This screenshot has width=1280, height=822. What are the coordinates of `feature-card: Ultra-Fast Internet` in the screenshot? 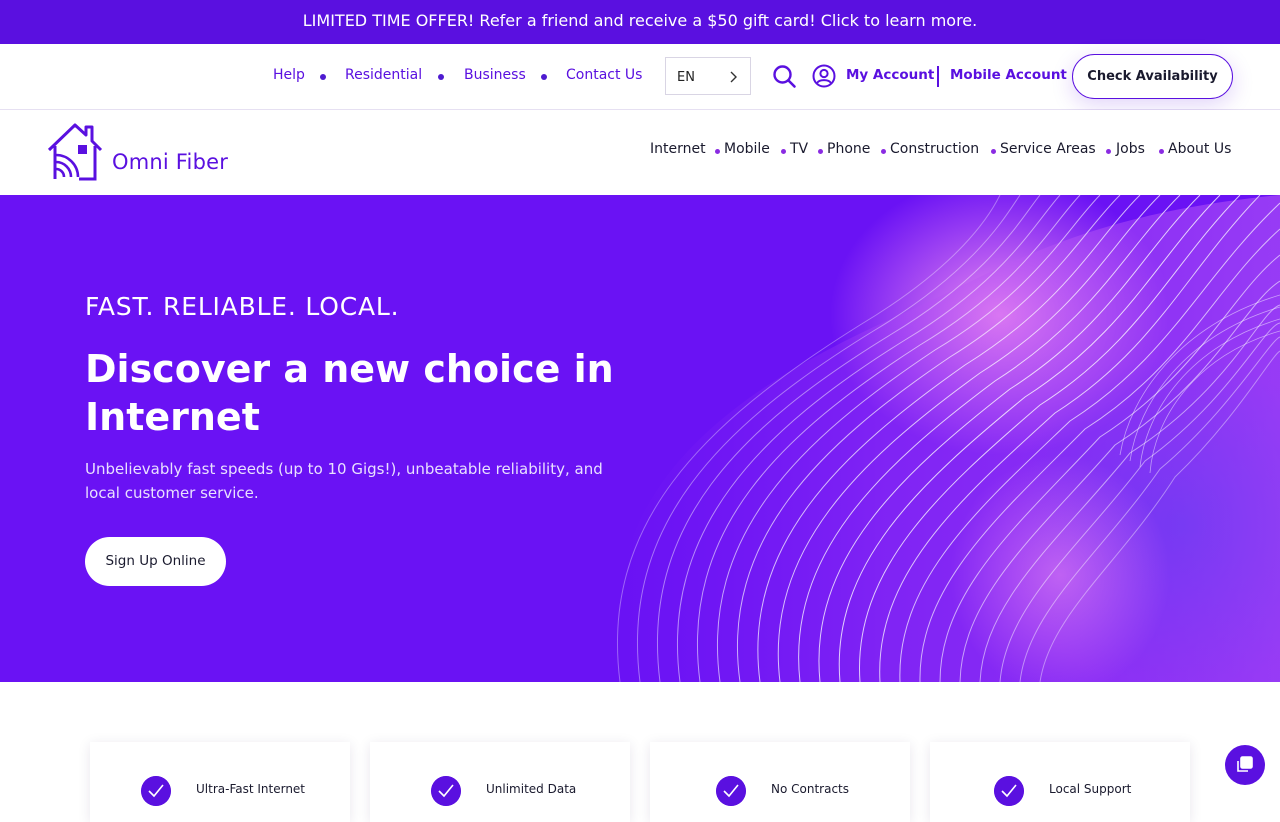 It's located at (220, 782).